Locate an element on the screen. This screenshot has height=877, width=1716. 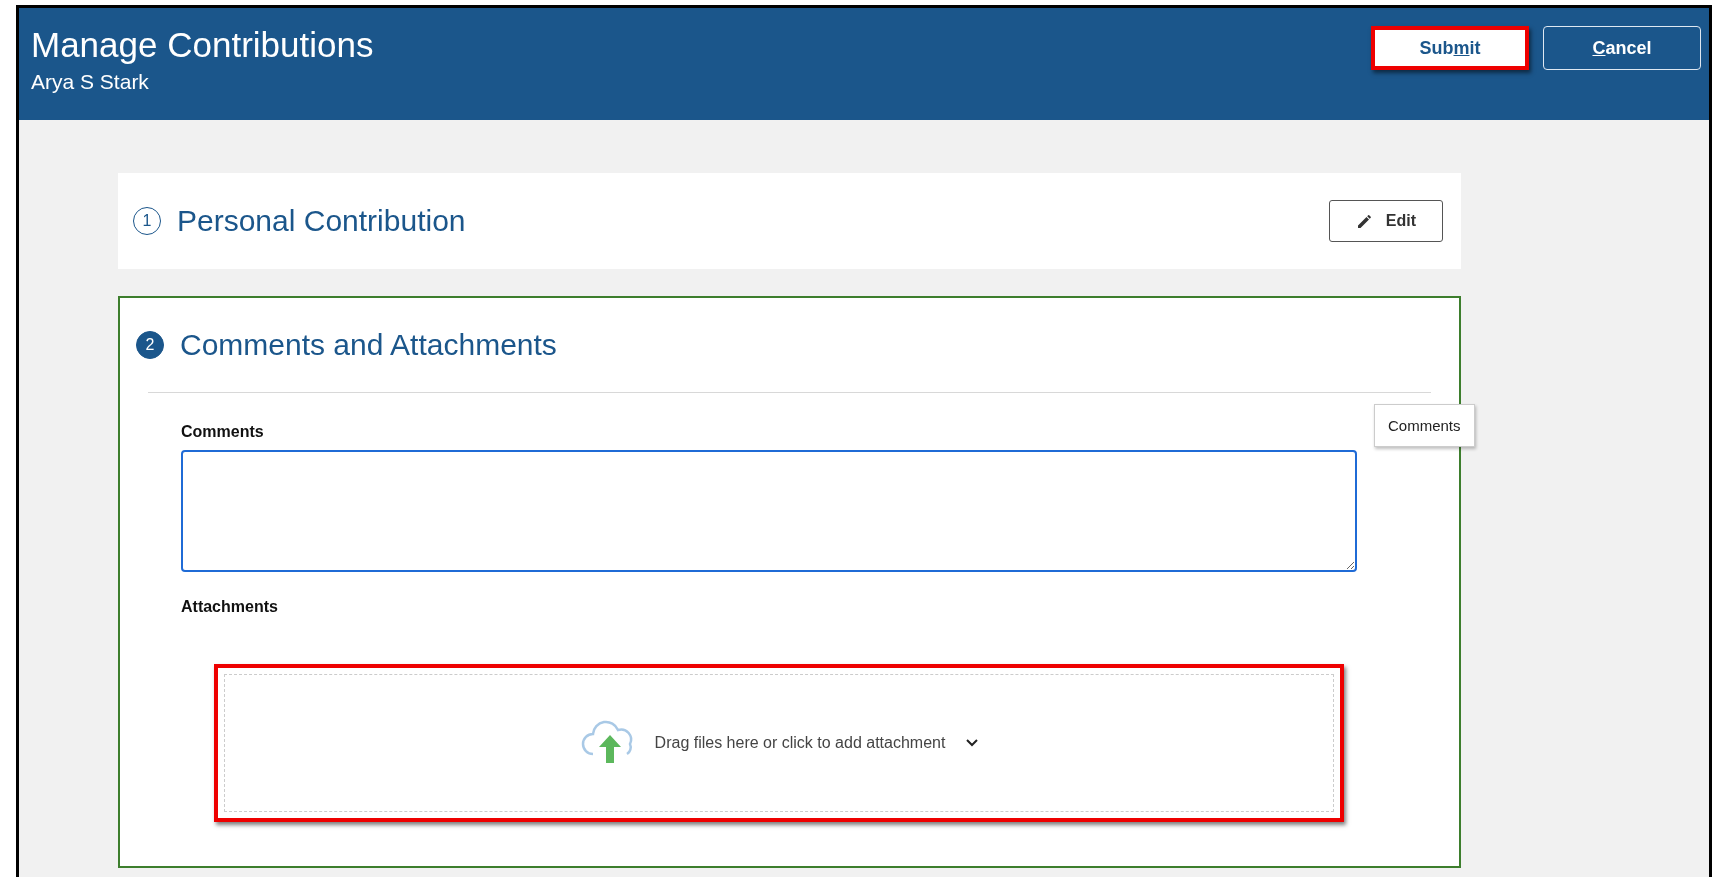
section-title: Comments and Attachments is located at coordinates (369, 345).